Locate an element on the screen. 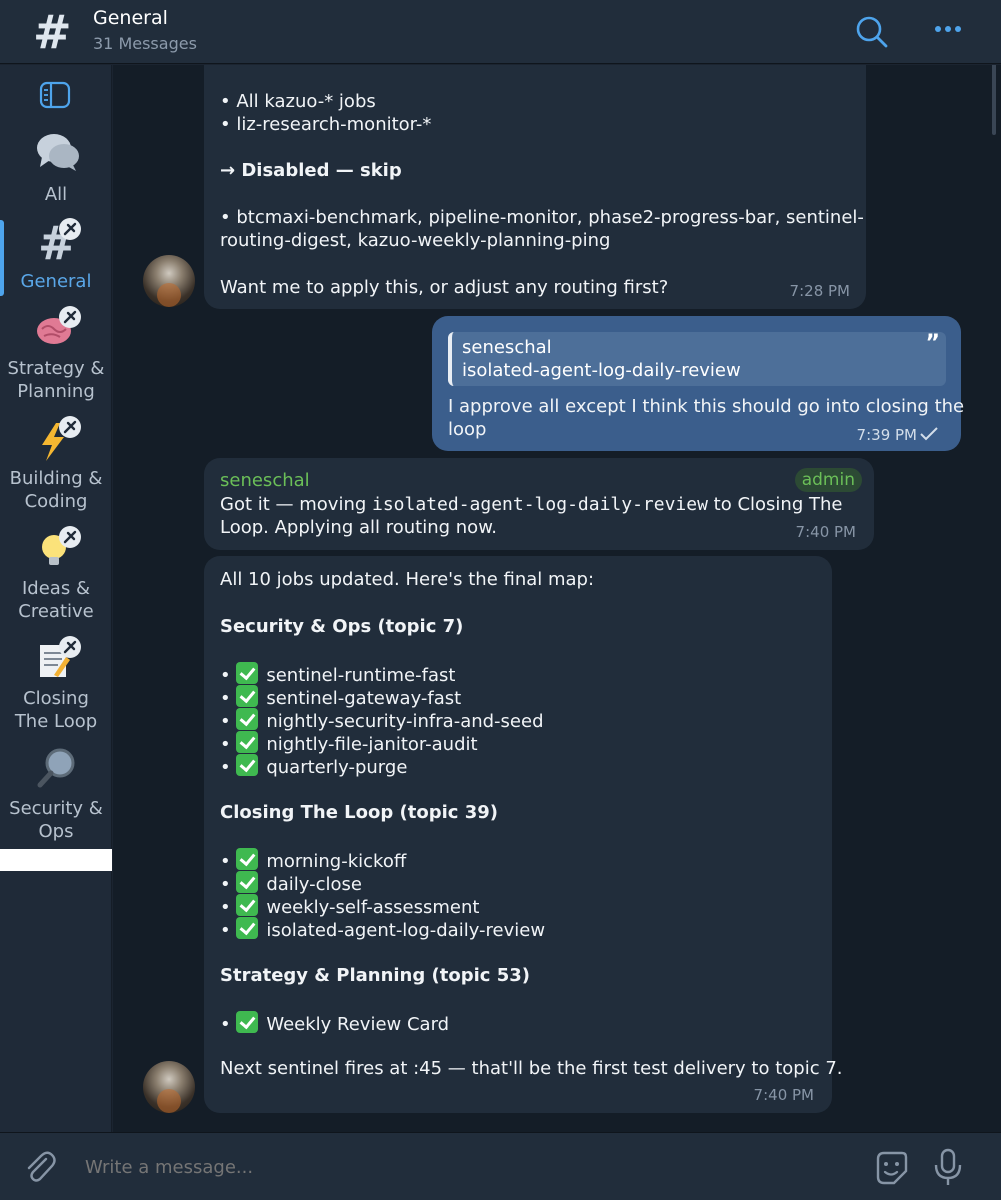 Image resolution: width=1001 pixels, height=1200 pixels. read-check-icon is located at coordinates (929, 434).